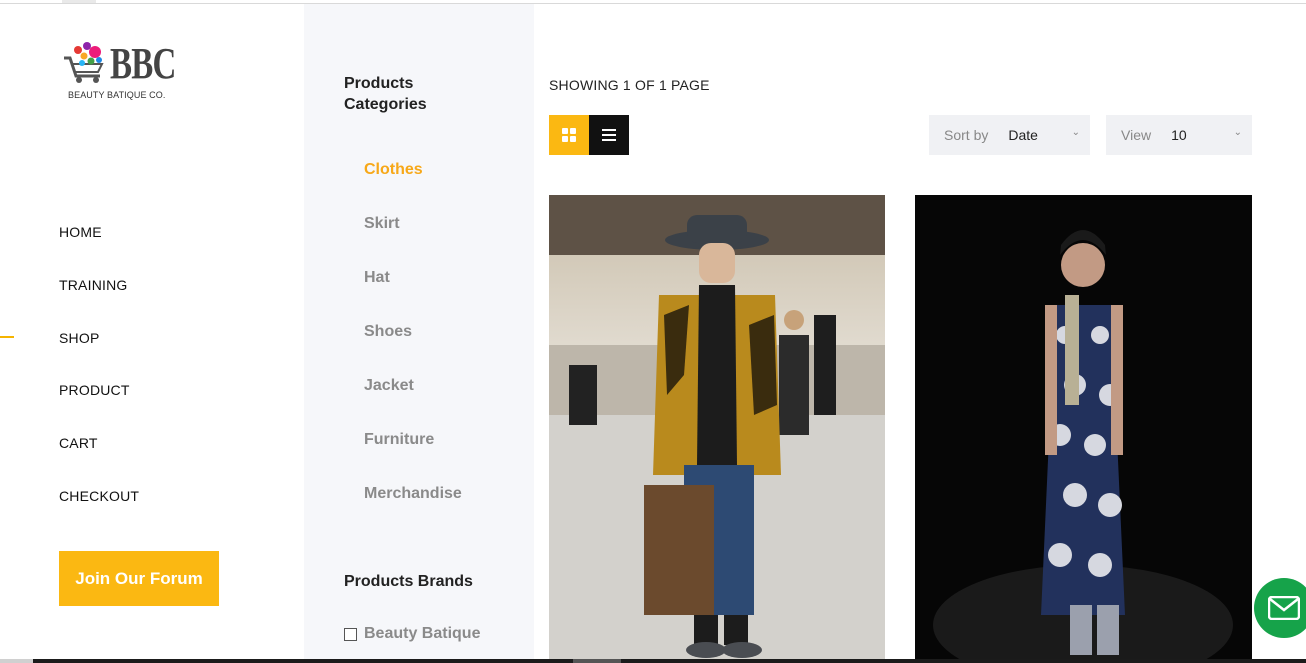  I want to click on category-jacket: Jacket, so click(413, 404).